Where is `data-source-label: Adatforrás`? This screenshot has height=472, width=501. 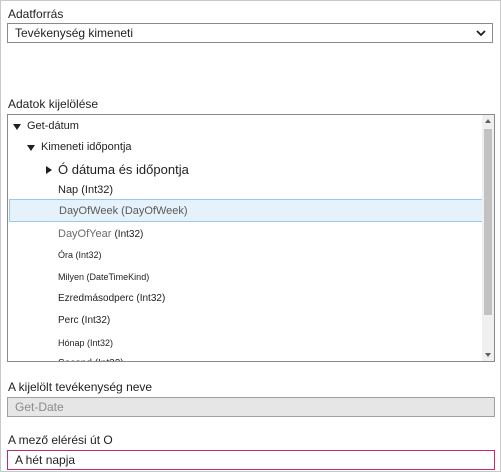 data-source-label: Adatforrás is located at coordinates (36, 14).